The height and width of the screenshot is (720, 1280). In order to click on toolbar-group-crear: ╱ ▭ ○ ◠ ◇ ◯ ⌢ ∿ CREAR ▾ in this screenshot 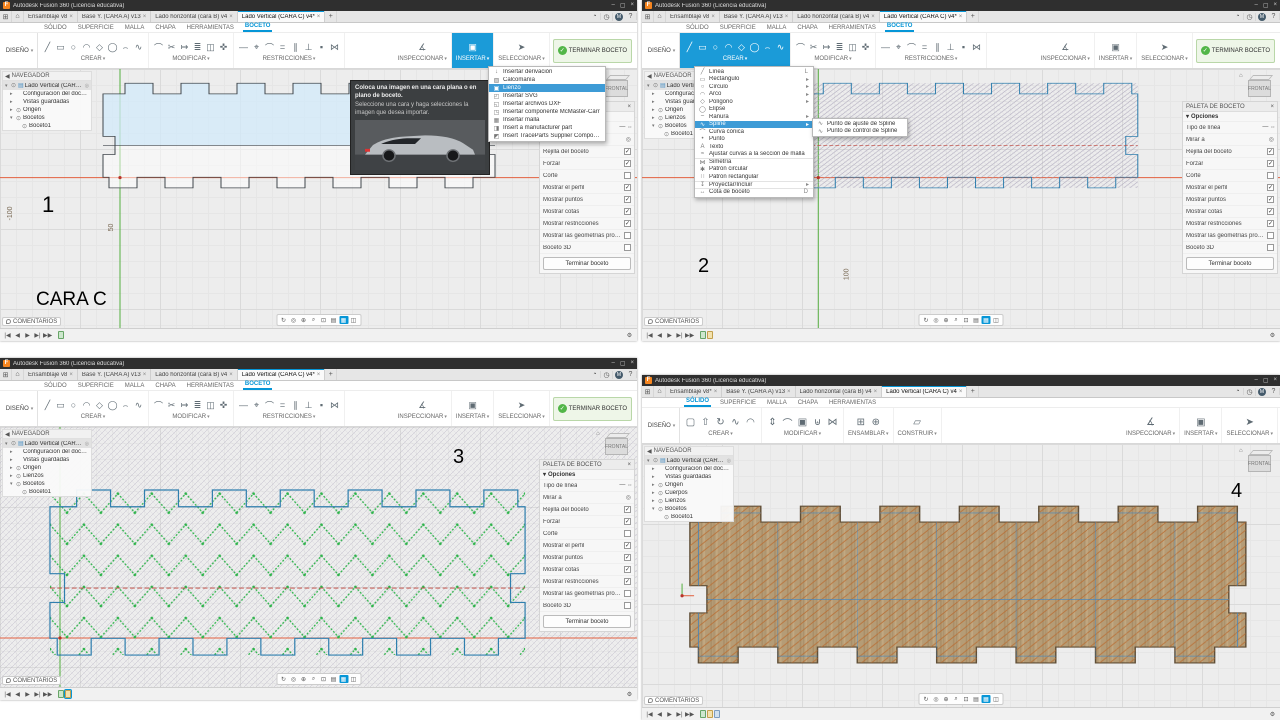, I will do `click(93, 408)`.